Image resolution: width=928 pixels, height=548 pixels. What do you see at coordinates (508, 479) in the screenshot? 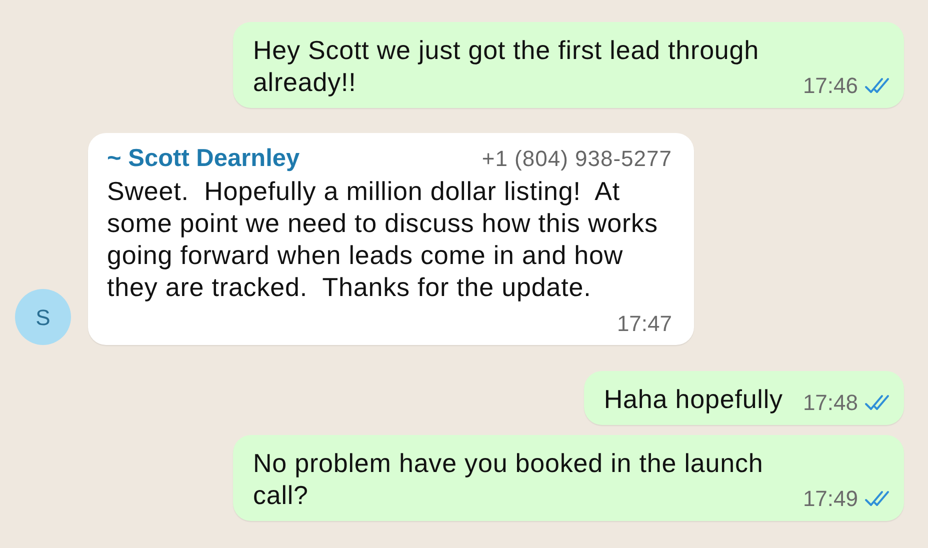
I see `message-text: No problem have you booked in the launch call?` at bounding box center [508, 479].